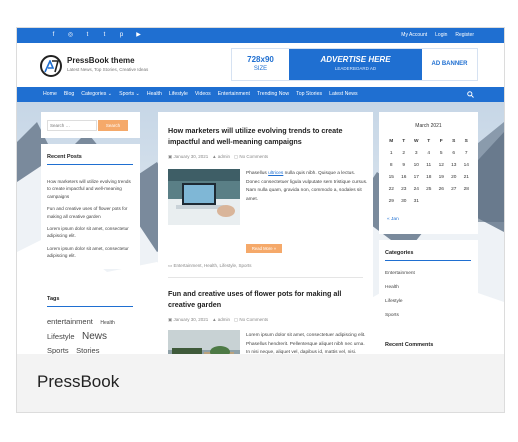  I want to click on recent-comments-widget: Recent Comments, so click(428, 343).